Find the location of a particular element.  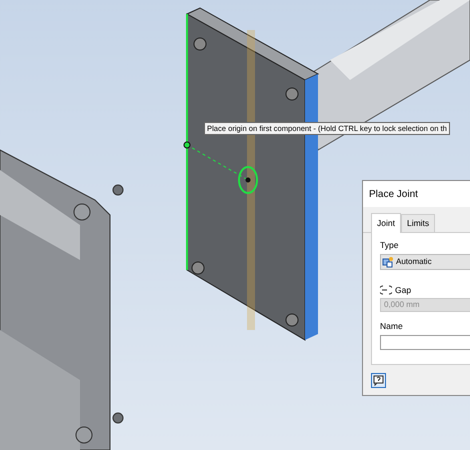

tab: Joint is located at coordinates (386, 223).